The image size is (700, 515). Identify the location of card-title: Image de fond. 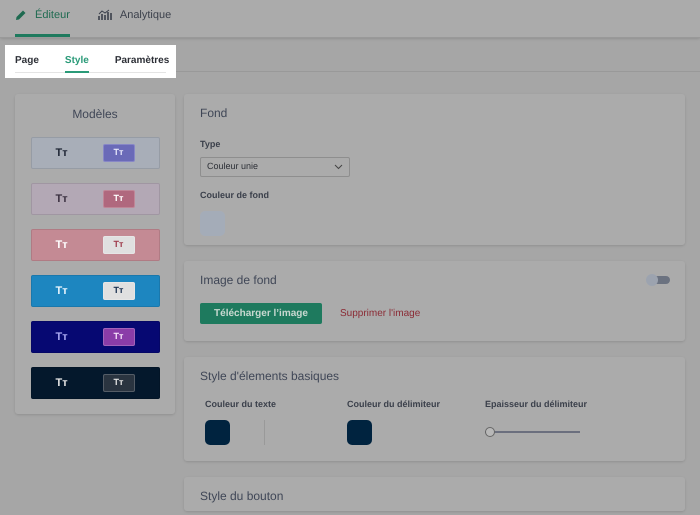
(238, 280).